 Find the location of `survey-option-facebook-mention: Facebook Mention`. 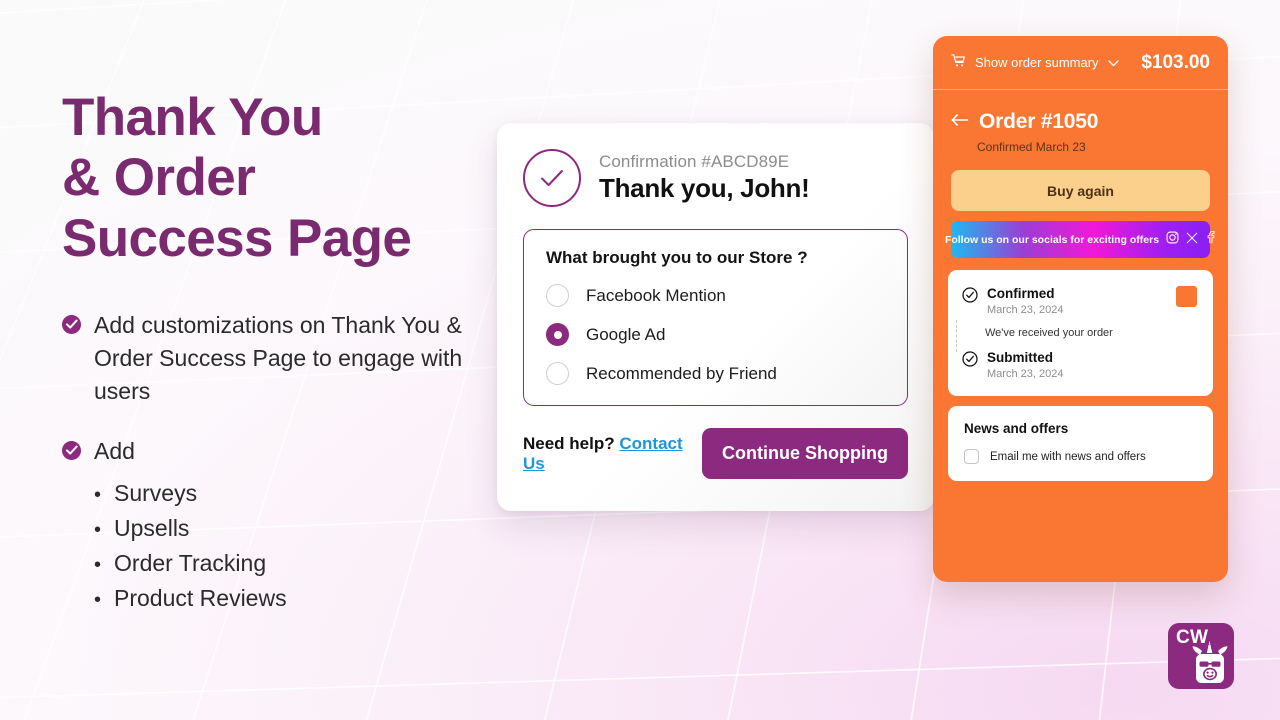

survey-option-facebook-mention: Facebook Mention is located at coordinates (715, 295).